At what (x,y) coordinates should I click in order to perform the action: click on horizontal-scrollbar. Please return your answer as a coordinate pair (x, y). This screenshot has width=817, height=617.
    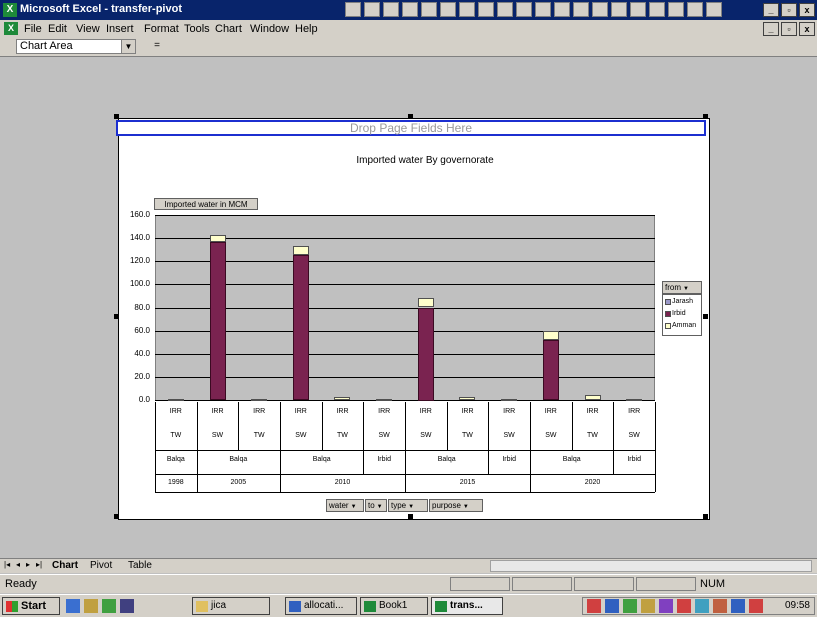
    Looking at the image, I should click on (651, 566).